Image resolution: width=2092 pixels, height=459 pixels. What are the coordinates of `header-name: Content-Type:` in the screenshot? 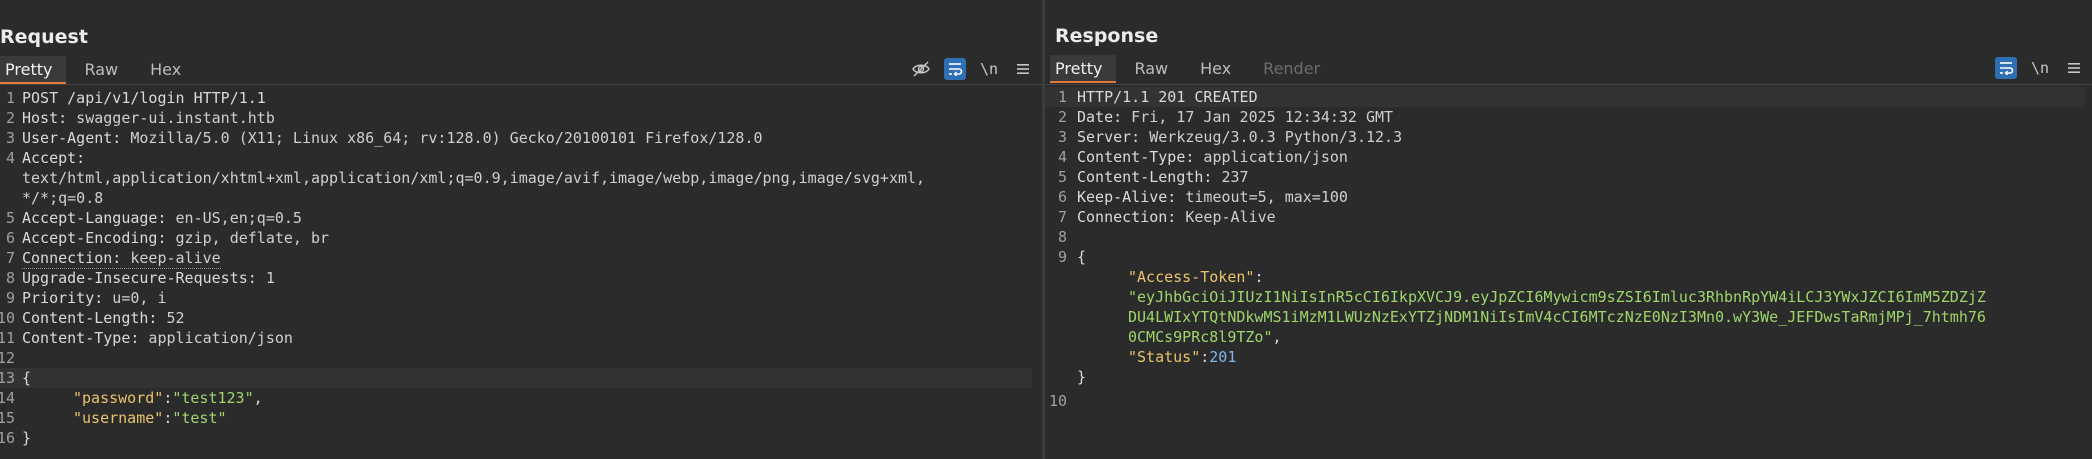 It's located at (81, 338).